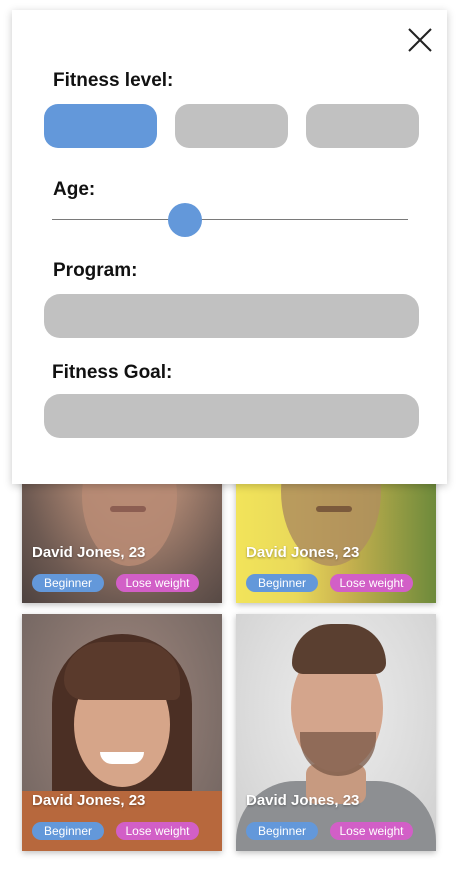 Image resolution: width=456 pixels, height=870 pixels. Describe the element at coordinates (420, 40) in the screenshot. I see `close-icon` at that location.